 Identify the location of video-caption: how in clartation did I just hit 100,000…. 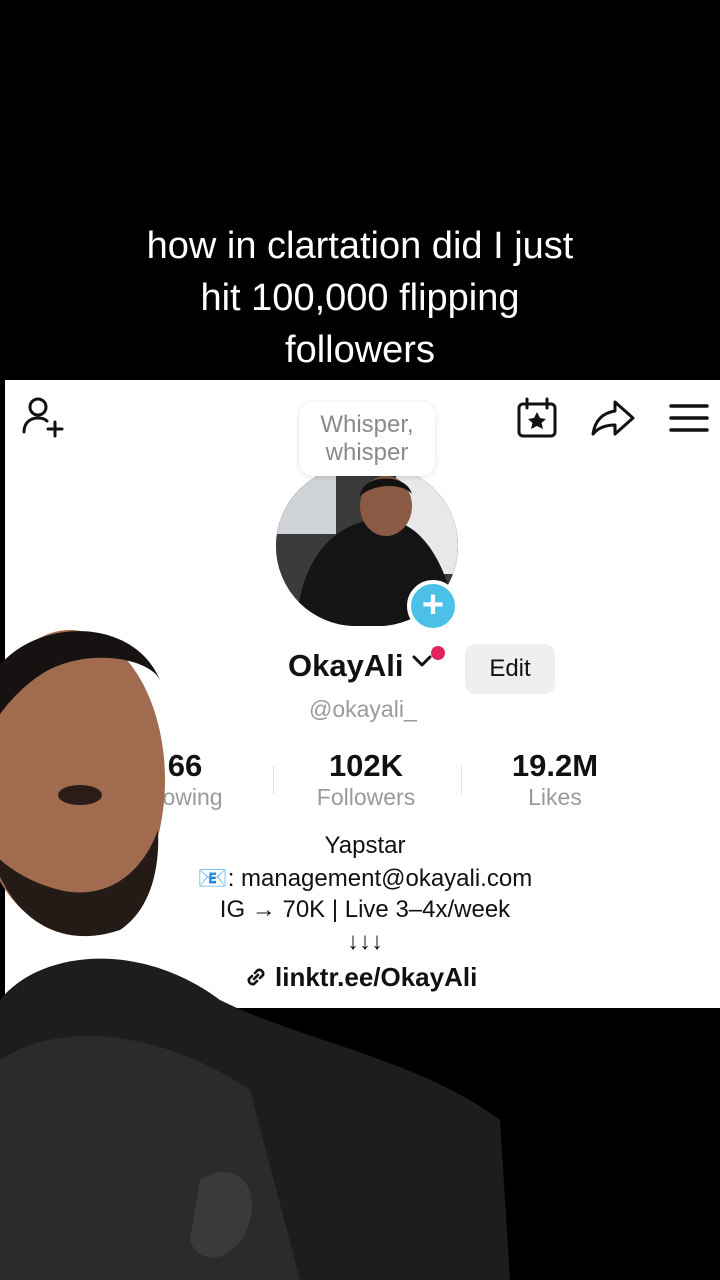
(360, 298).